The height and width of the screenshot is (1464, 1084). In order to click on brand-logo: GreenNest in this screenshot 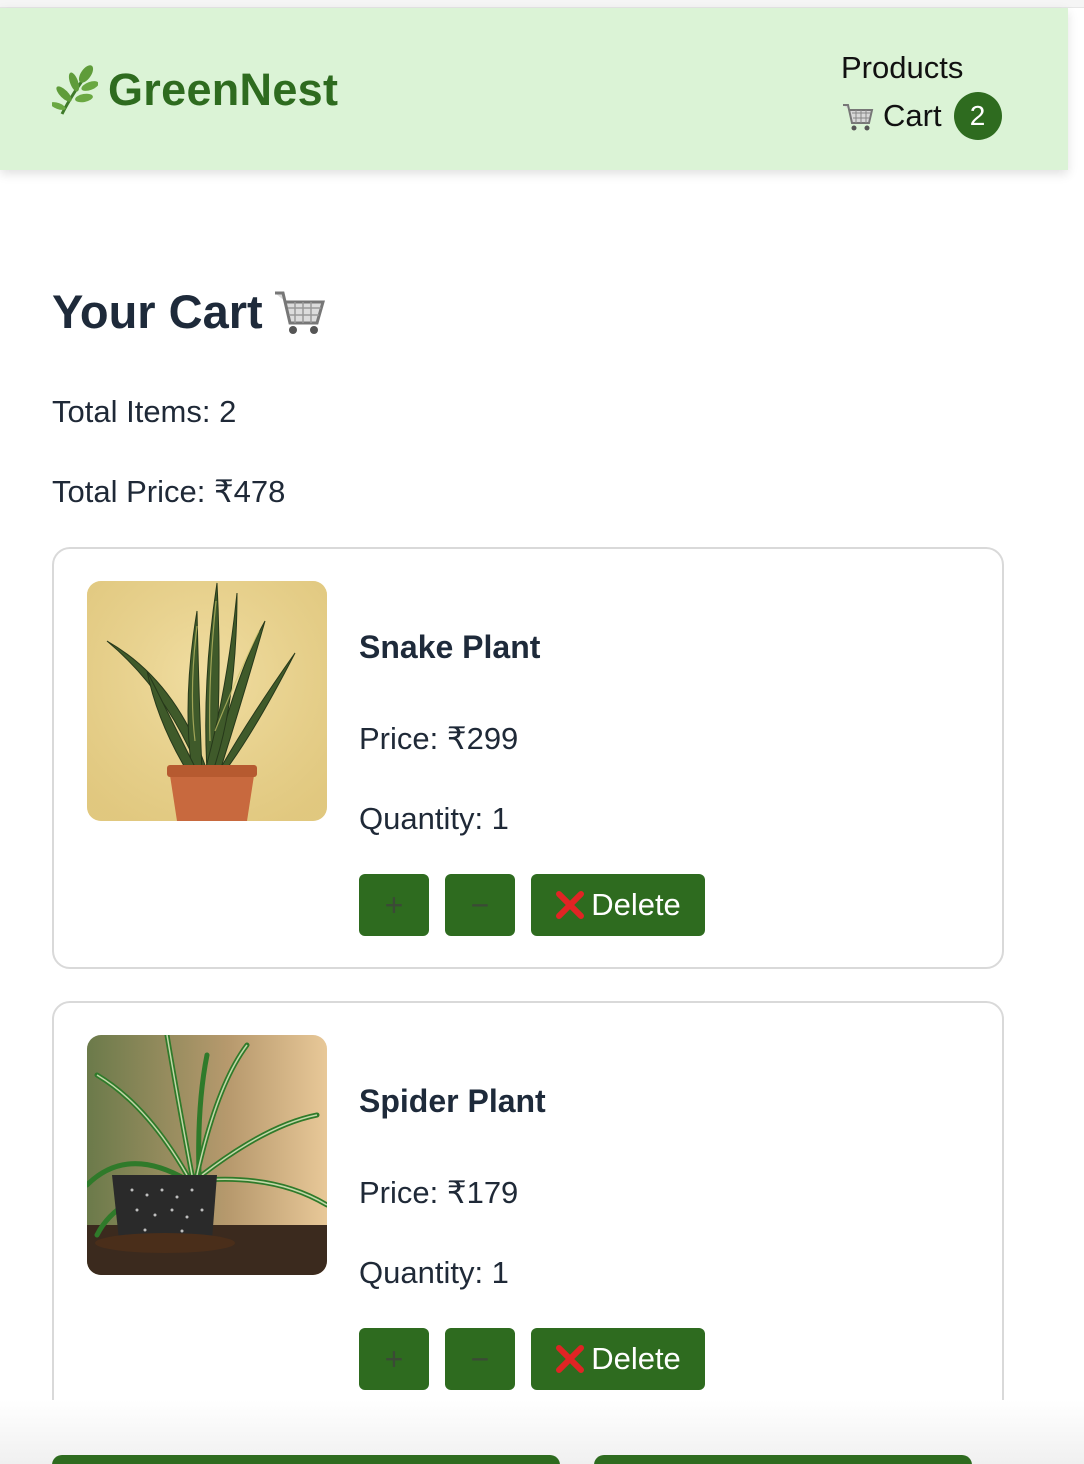, I will do `click(195, 90)`.